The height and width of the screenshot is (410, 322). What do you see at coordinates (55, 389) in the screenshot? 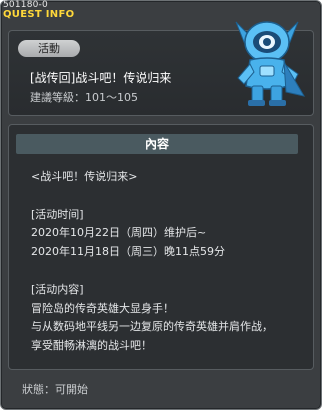
I see `quest-status: 狀態：可開始` at bounding box center [55, 389].